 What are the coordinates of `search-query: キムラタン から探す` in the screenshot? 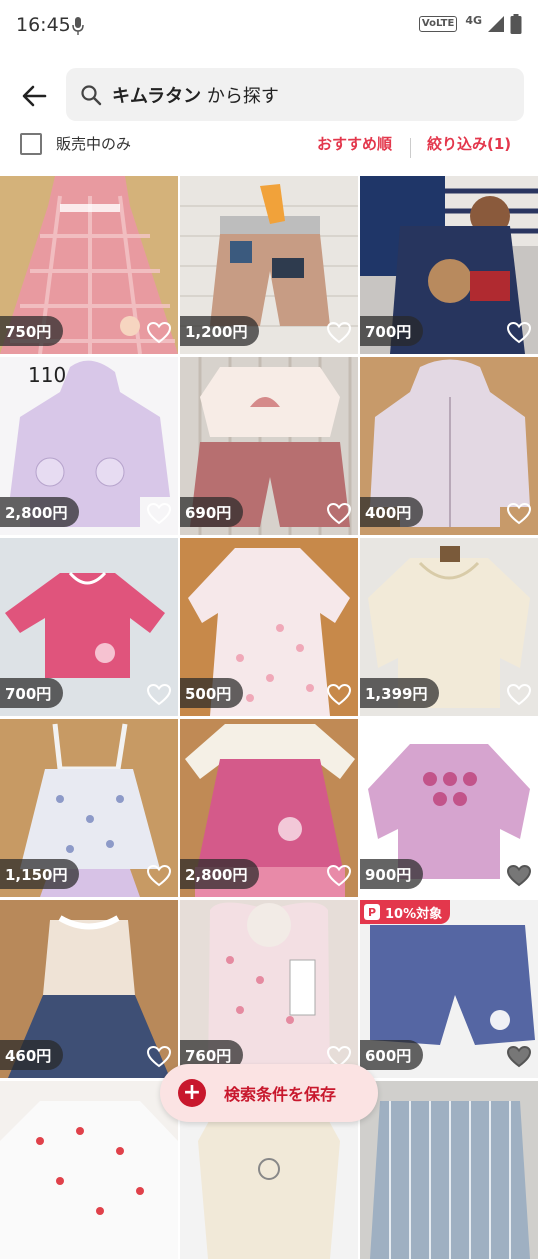 It's located at (195, 95).